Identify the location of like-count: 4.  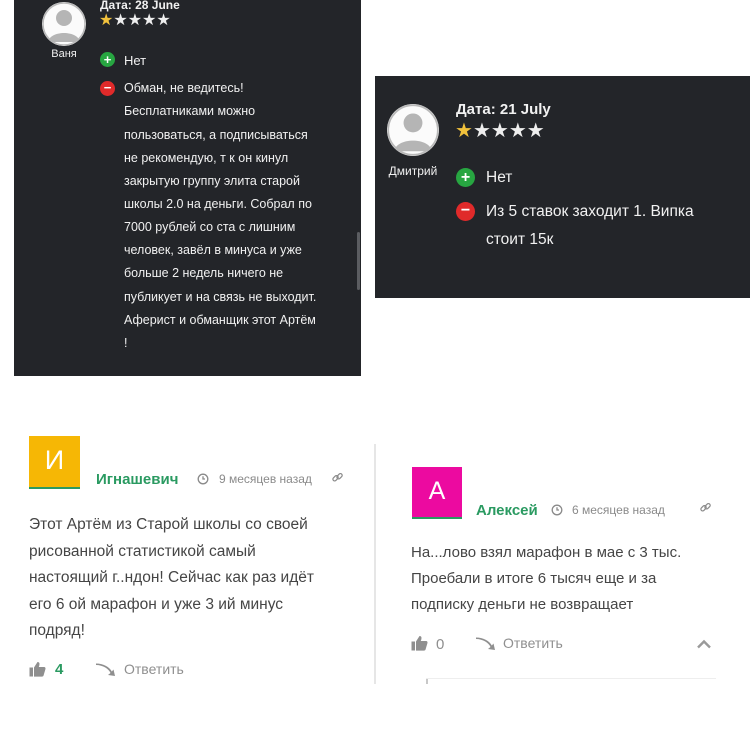
(59, 669).